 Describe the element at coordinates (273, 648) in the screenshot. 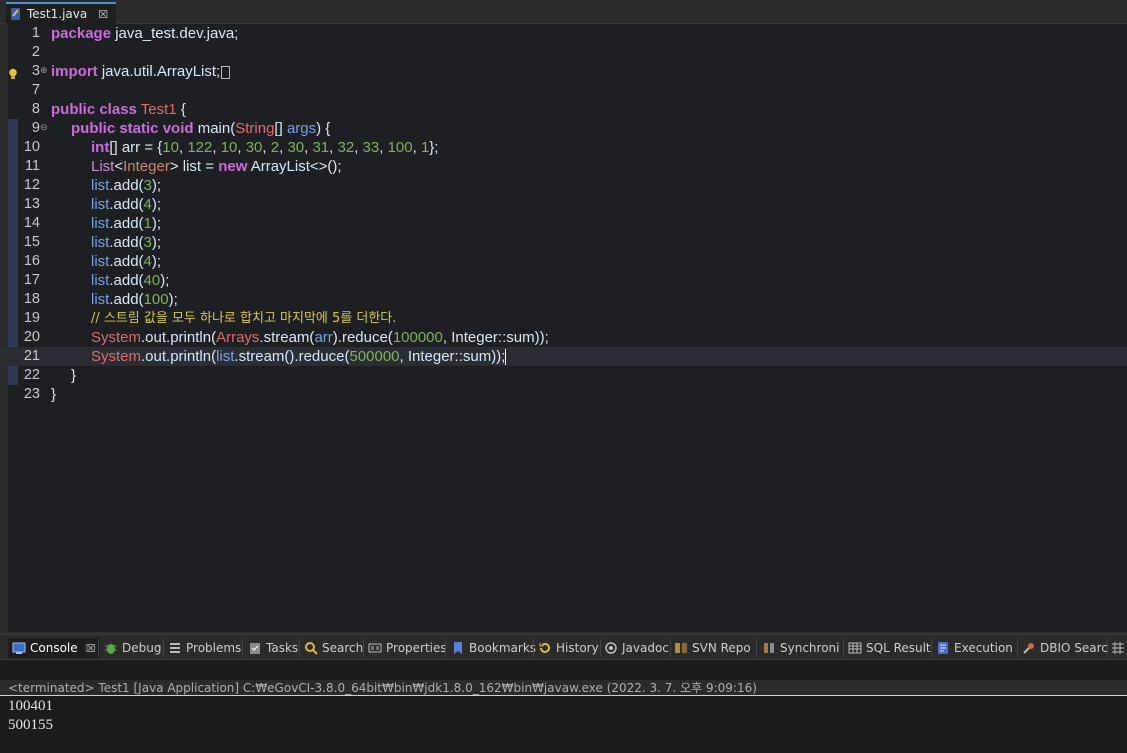

I see `tab-tasks: Tasks` at that location.